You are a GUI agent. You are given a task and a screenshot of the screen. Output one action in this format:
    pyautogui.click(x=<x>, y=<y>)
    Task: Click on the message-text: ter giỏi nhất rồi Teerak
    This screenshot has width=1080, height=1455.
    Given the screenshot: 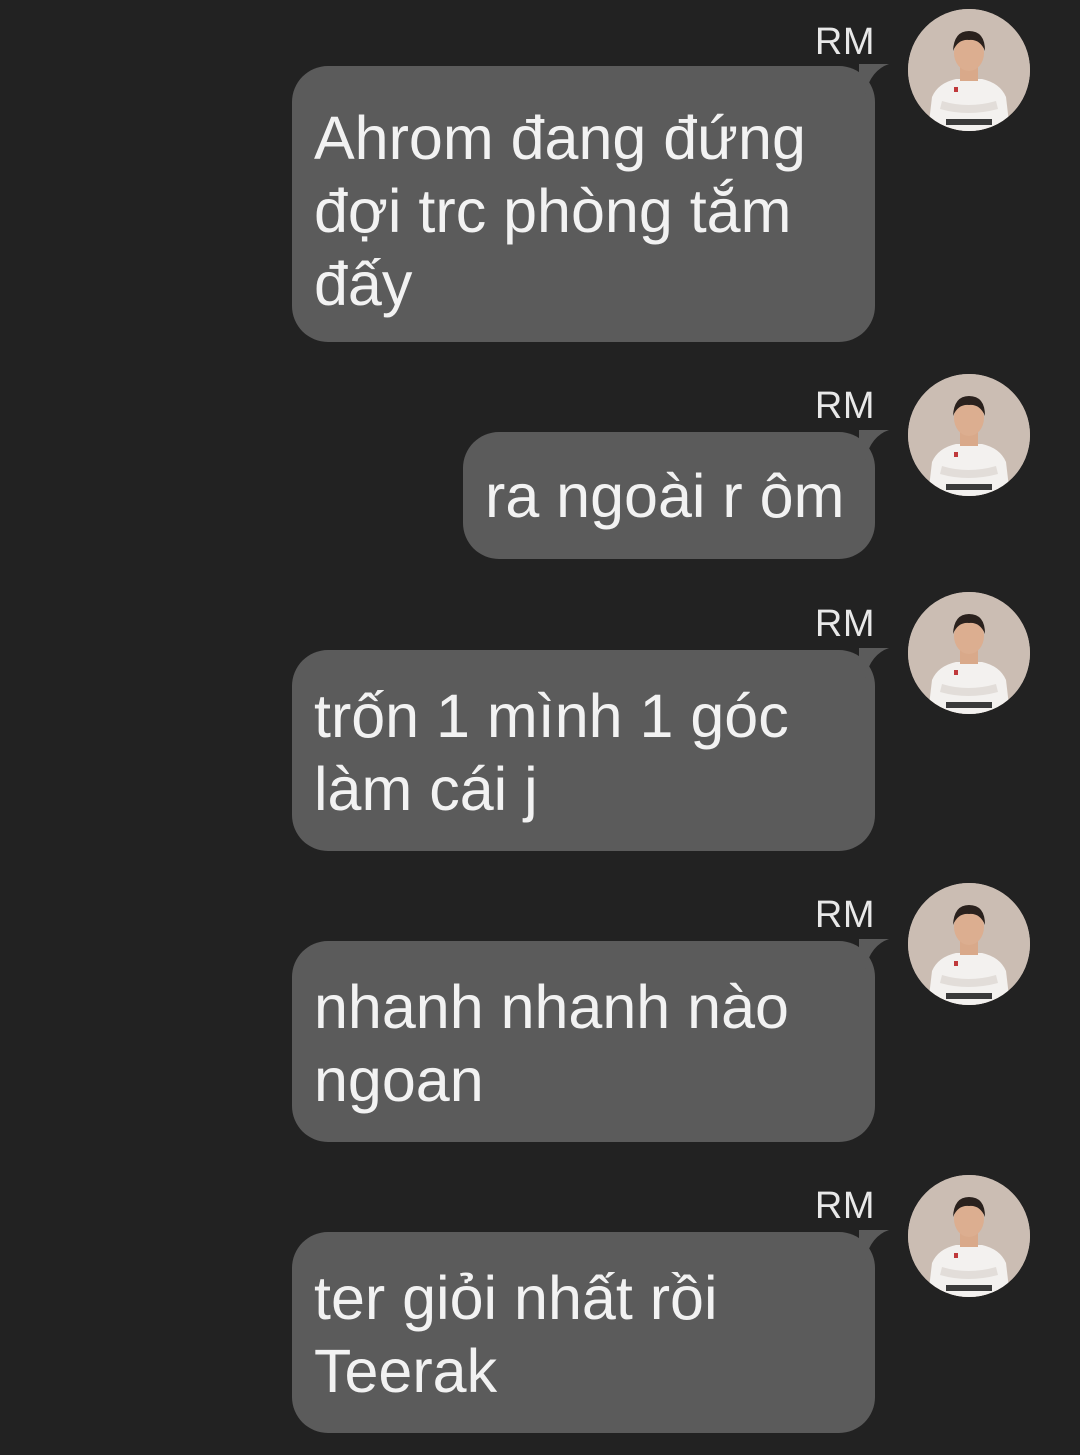 What is the action you would take?
    pyautogui.click(x=516, y=1334)
    